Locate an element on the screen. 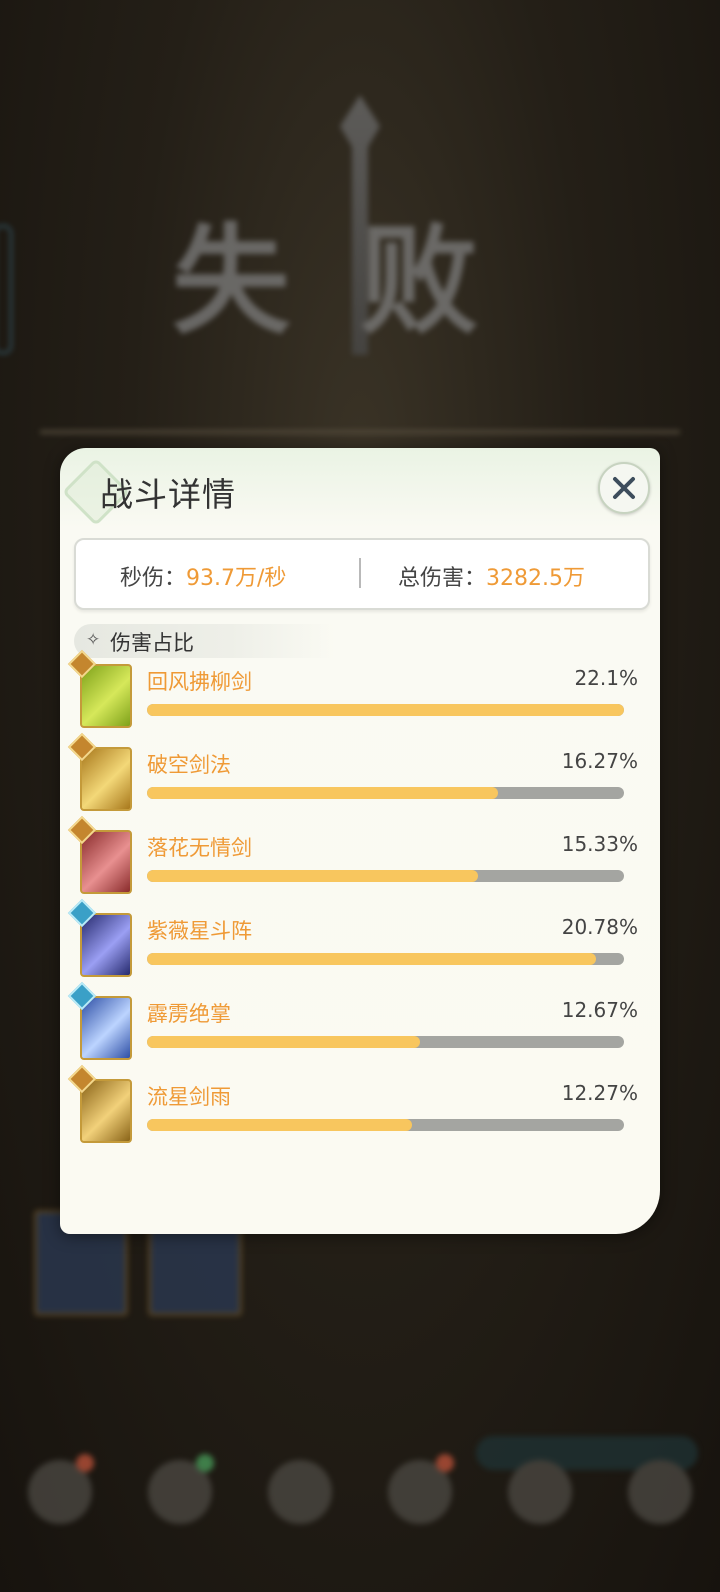  skill-name: 紫薇星斗阵 is located at coordinates (199, 931).